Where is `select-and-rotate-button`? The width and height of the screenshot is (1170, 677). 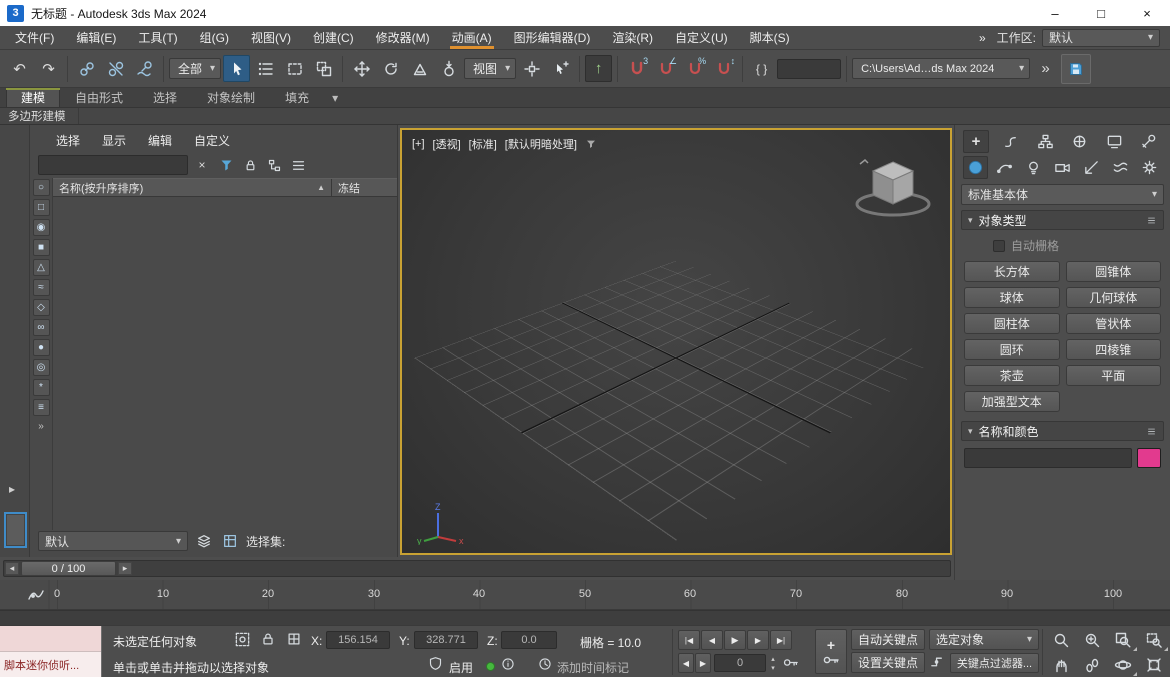
select-and-rotate-button is located at coordinates (390, 68).